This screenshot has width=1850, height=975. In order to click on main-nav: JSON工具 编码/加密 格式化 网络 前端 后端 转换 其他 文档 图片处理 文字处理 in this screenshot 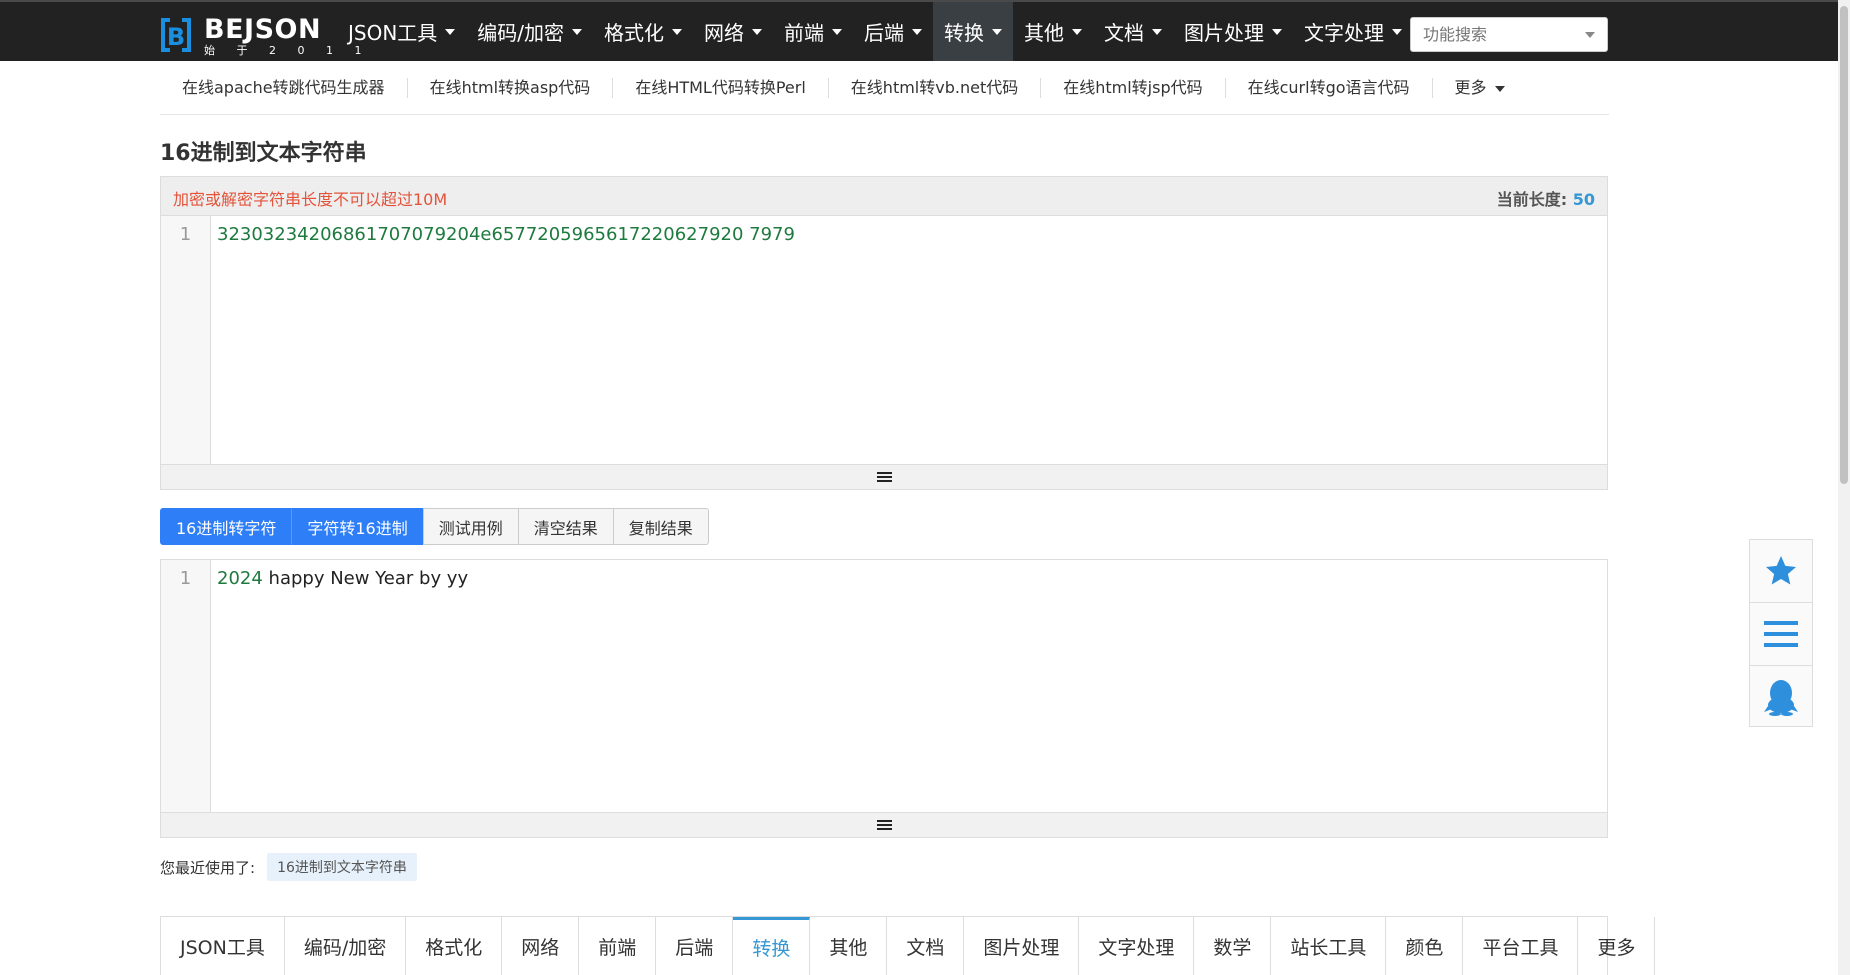, I will do `click(875, 31)`.